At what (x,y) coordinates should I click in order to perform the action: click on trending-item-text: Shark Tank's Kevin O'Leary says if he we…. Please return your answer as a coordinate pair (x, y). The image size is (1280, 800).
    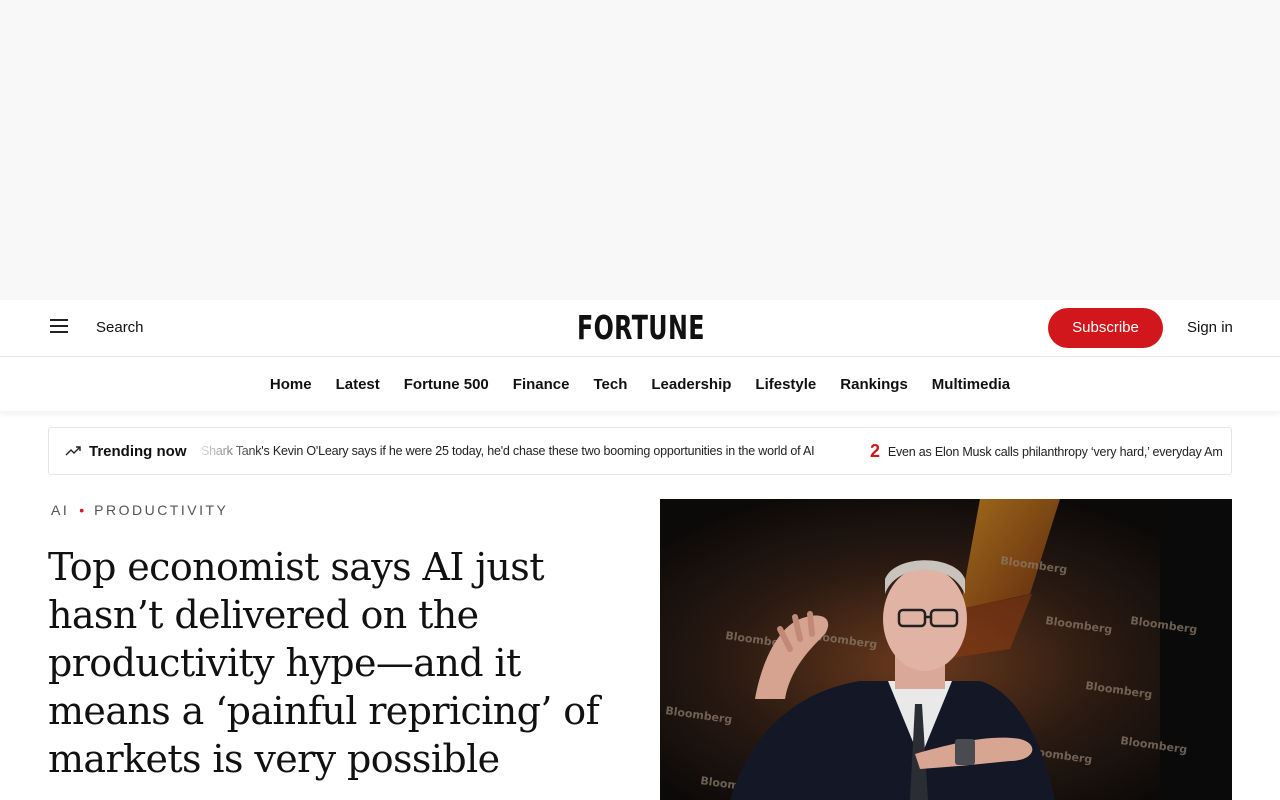
    Looking at the image, I should click on (508, 451).